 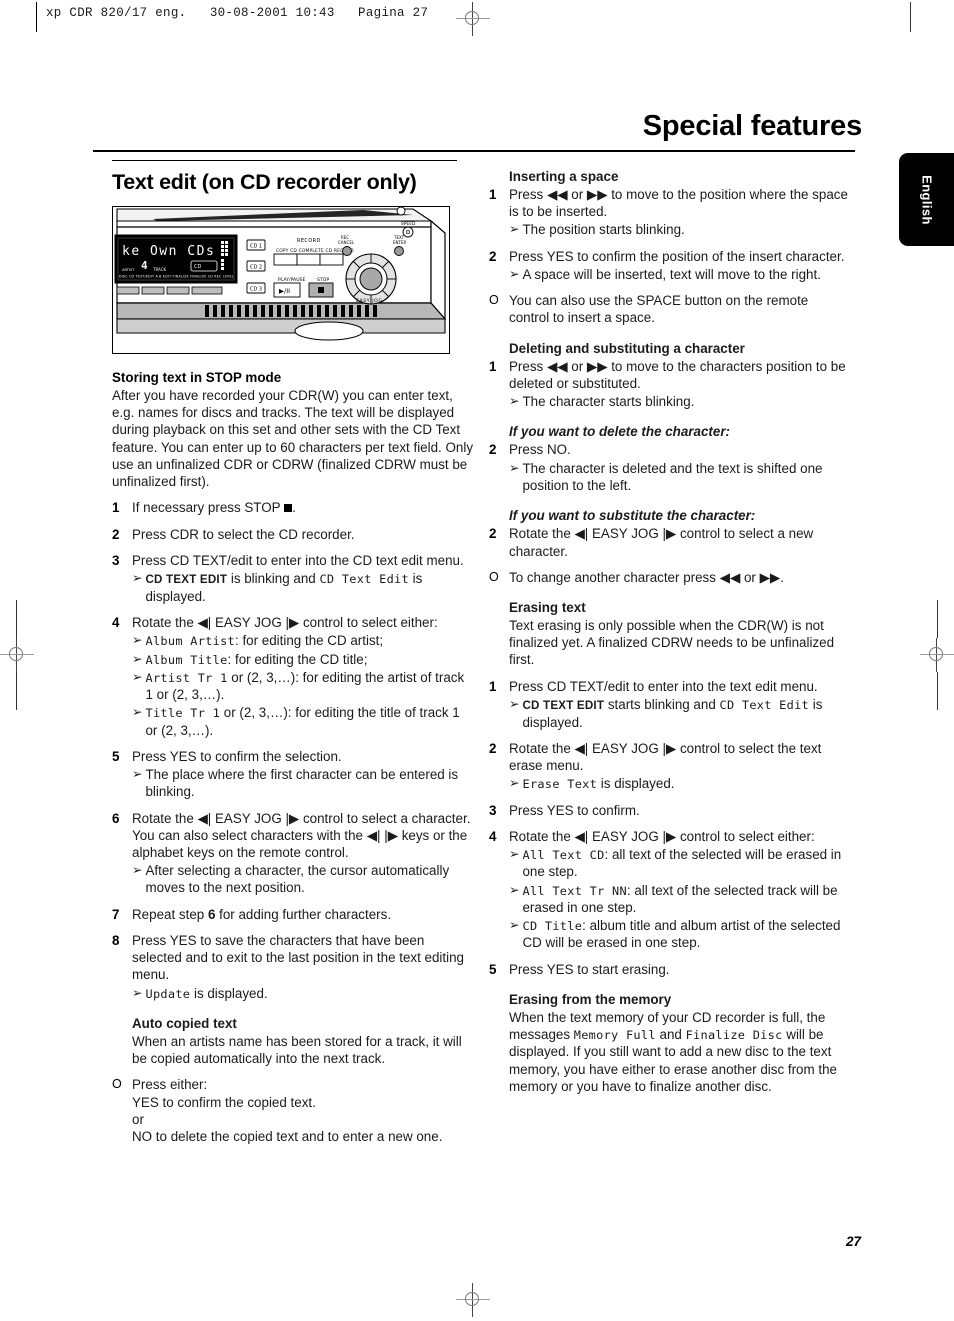 I want to click on svg-text: 4, so click(x=144, y=265).